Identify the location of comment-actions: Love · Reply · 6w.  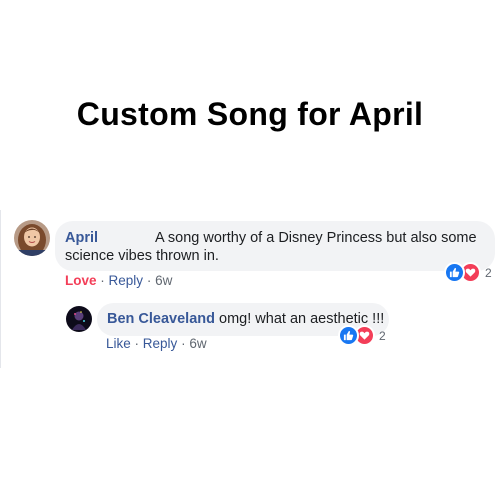
(118, 280).